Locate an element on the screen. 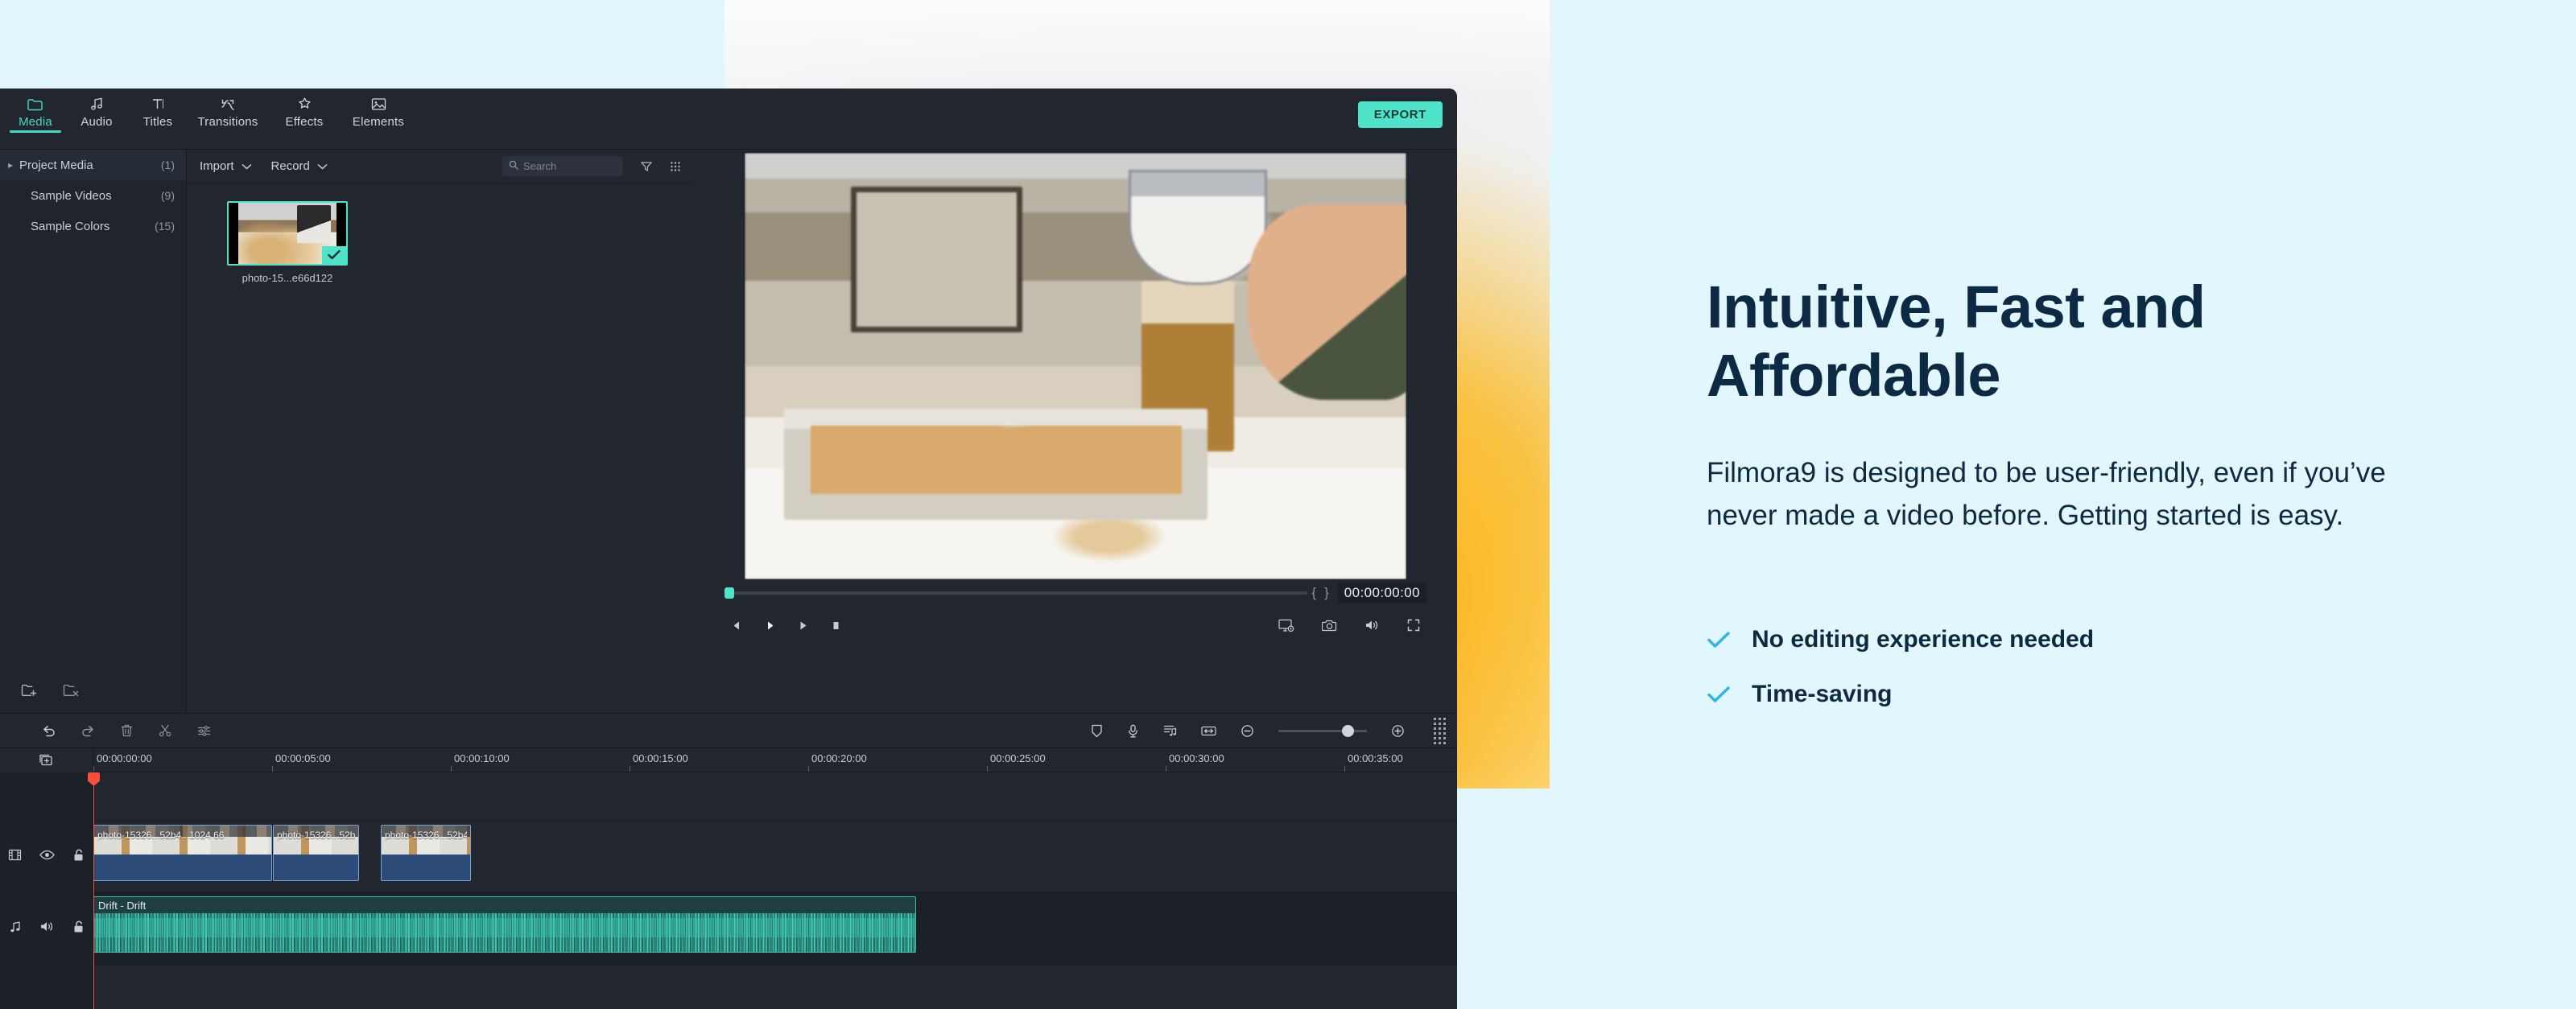 This screenshot has width=2576, height=1009. track-header-audio is located at coordinates (46, 929).